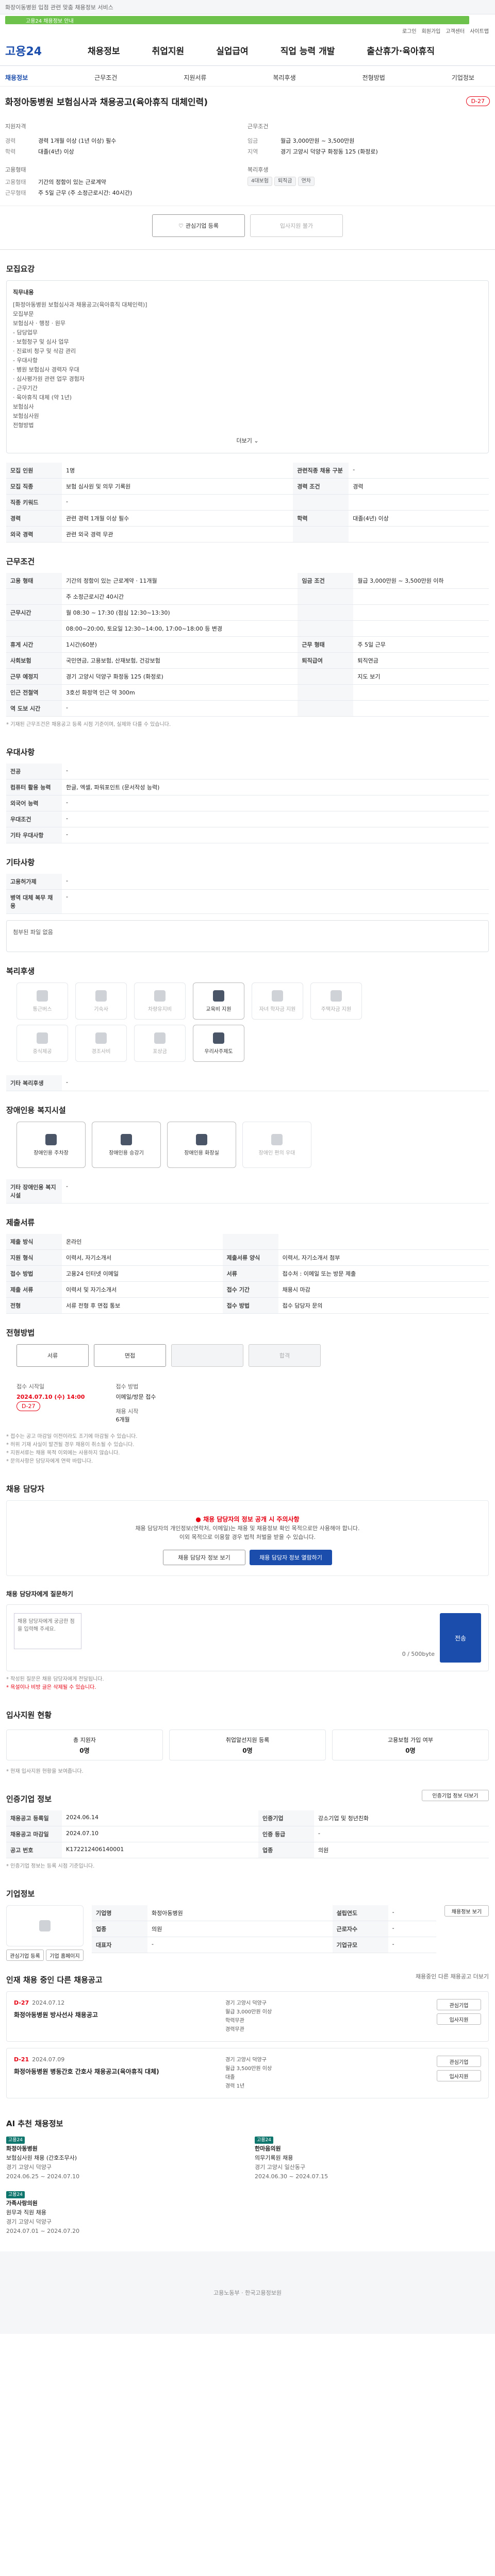 Image resolution: width=495 pixels, height=2576 pixels. What do you see at coordinates (258, 127) in the screenshot?
I see `summary-head: 근무조건` at bounding box center [258, 127].